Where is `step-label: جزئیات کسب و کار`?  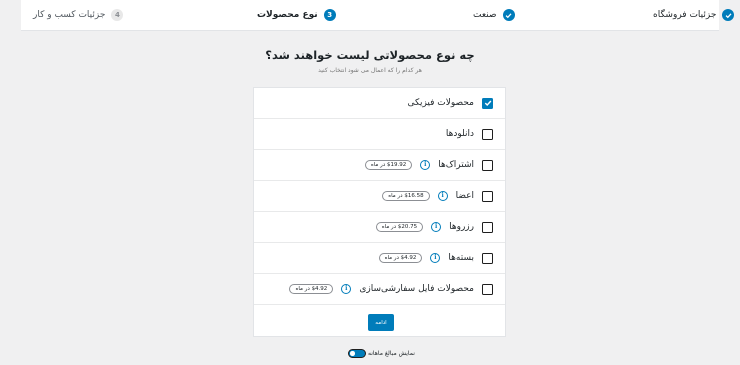
step-label: جزئیات کسب و کار is located at coordinates (69, 15).